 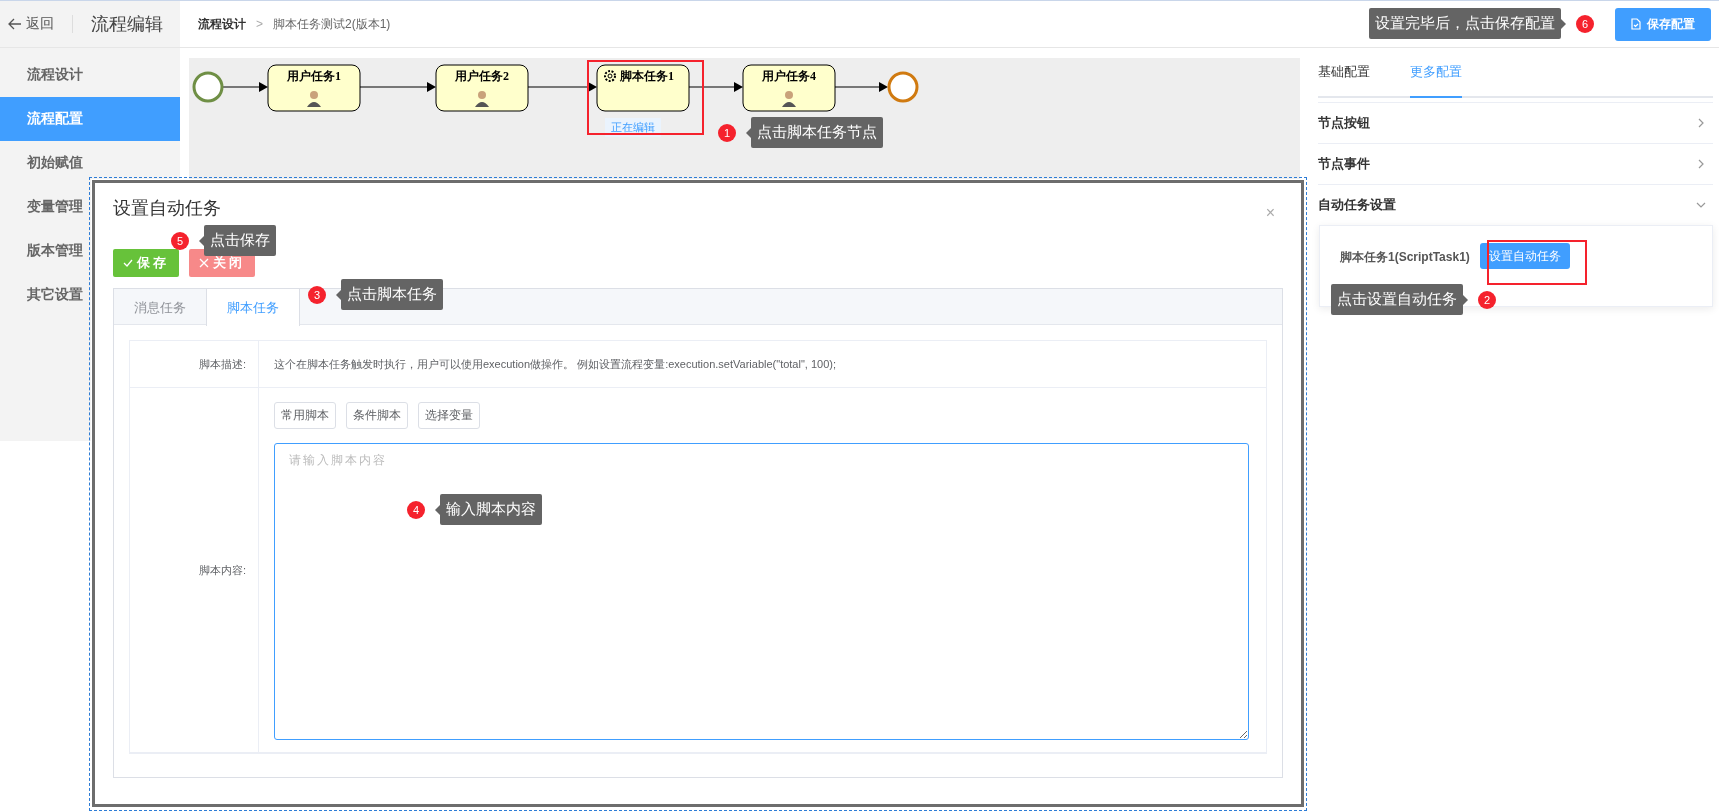 What do you see at coordinates (903, 87) in the screenshot?
I see `end-event` at bounding box center [903, 87].